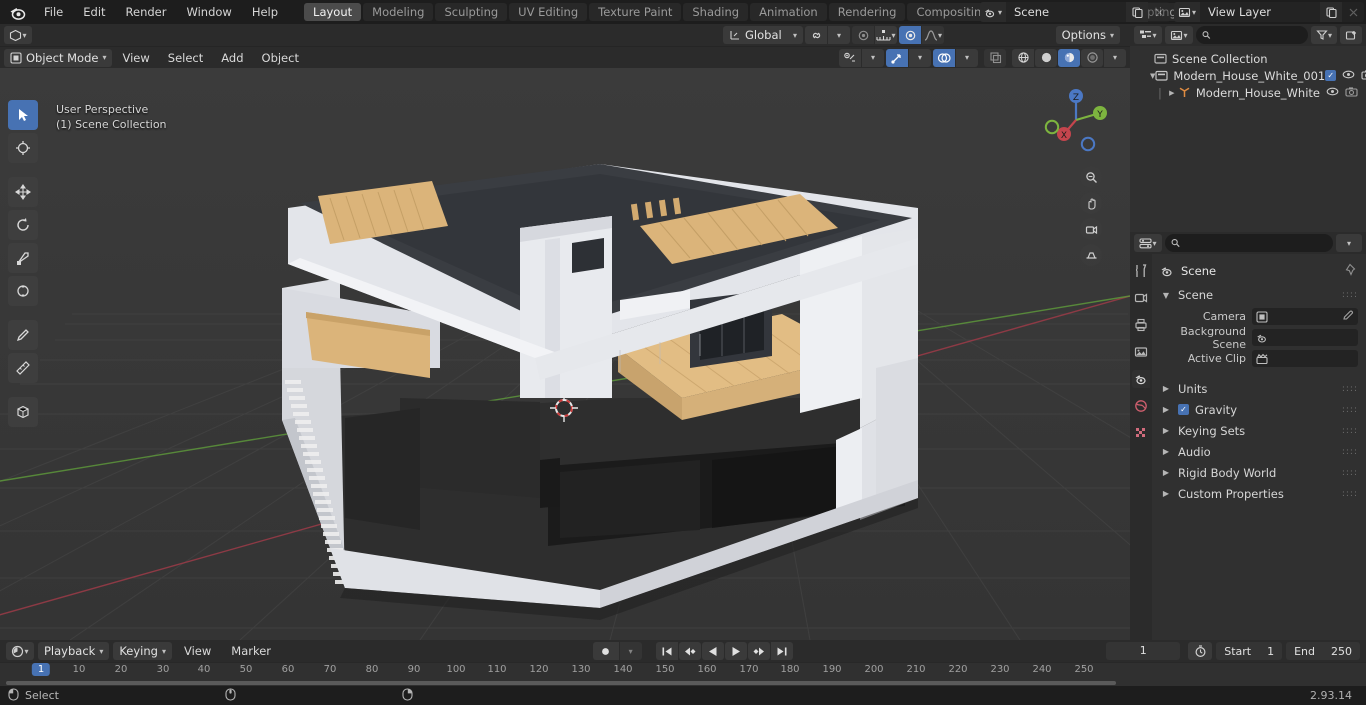 This screenshot has width=1366, height=705. I want to click on tool-add-cube, so click(23, 412).